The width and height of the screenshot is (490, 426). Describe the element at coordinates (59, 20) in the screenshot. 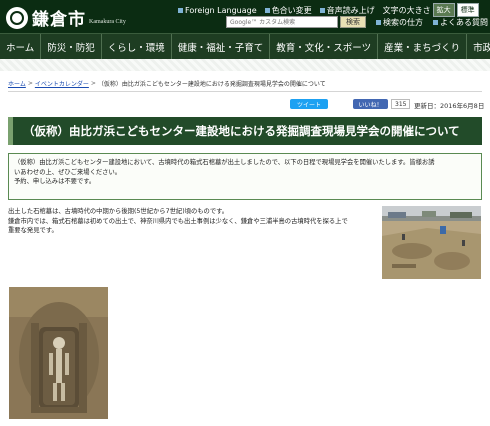

I see `city-name: 鎌倉市` at that location.